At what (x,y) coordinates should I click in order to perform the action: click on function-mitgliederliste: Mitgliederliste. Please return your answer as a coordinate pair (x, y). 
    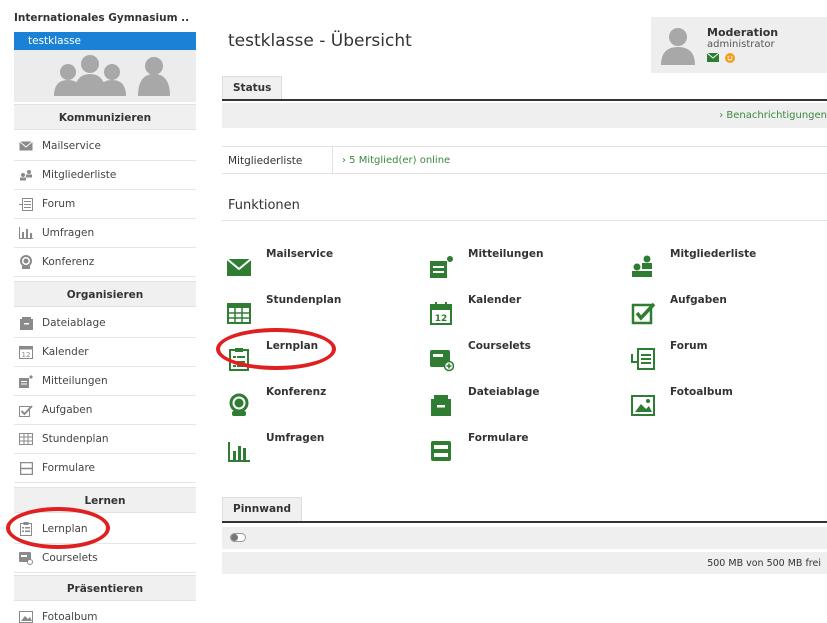
    Looking at the image, I should click on (721, 270).